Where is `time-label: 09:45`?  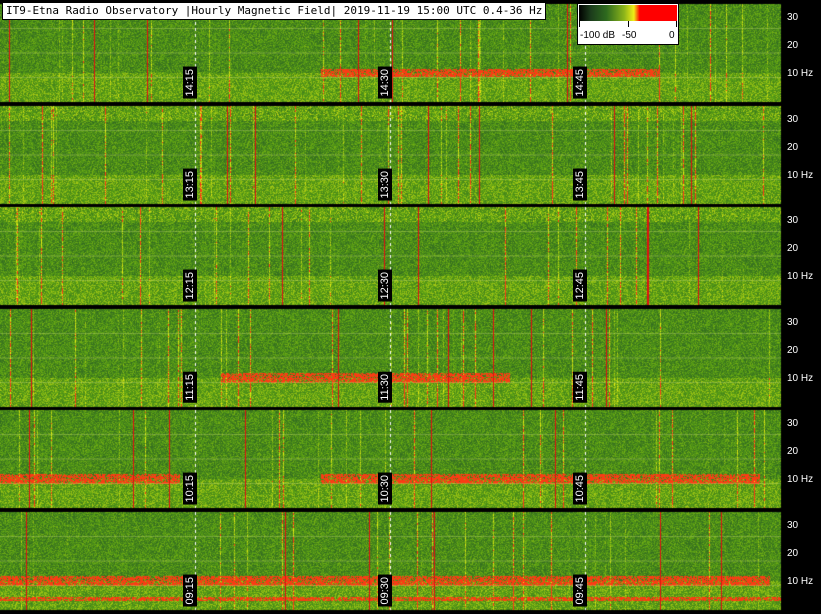 time-label: 09:45 is located at coordinates (580, 591).